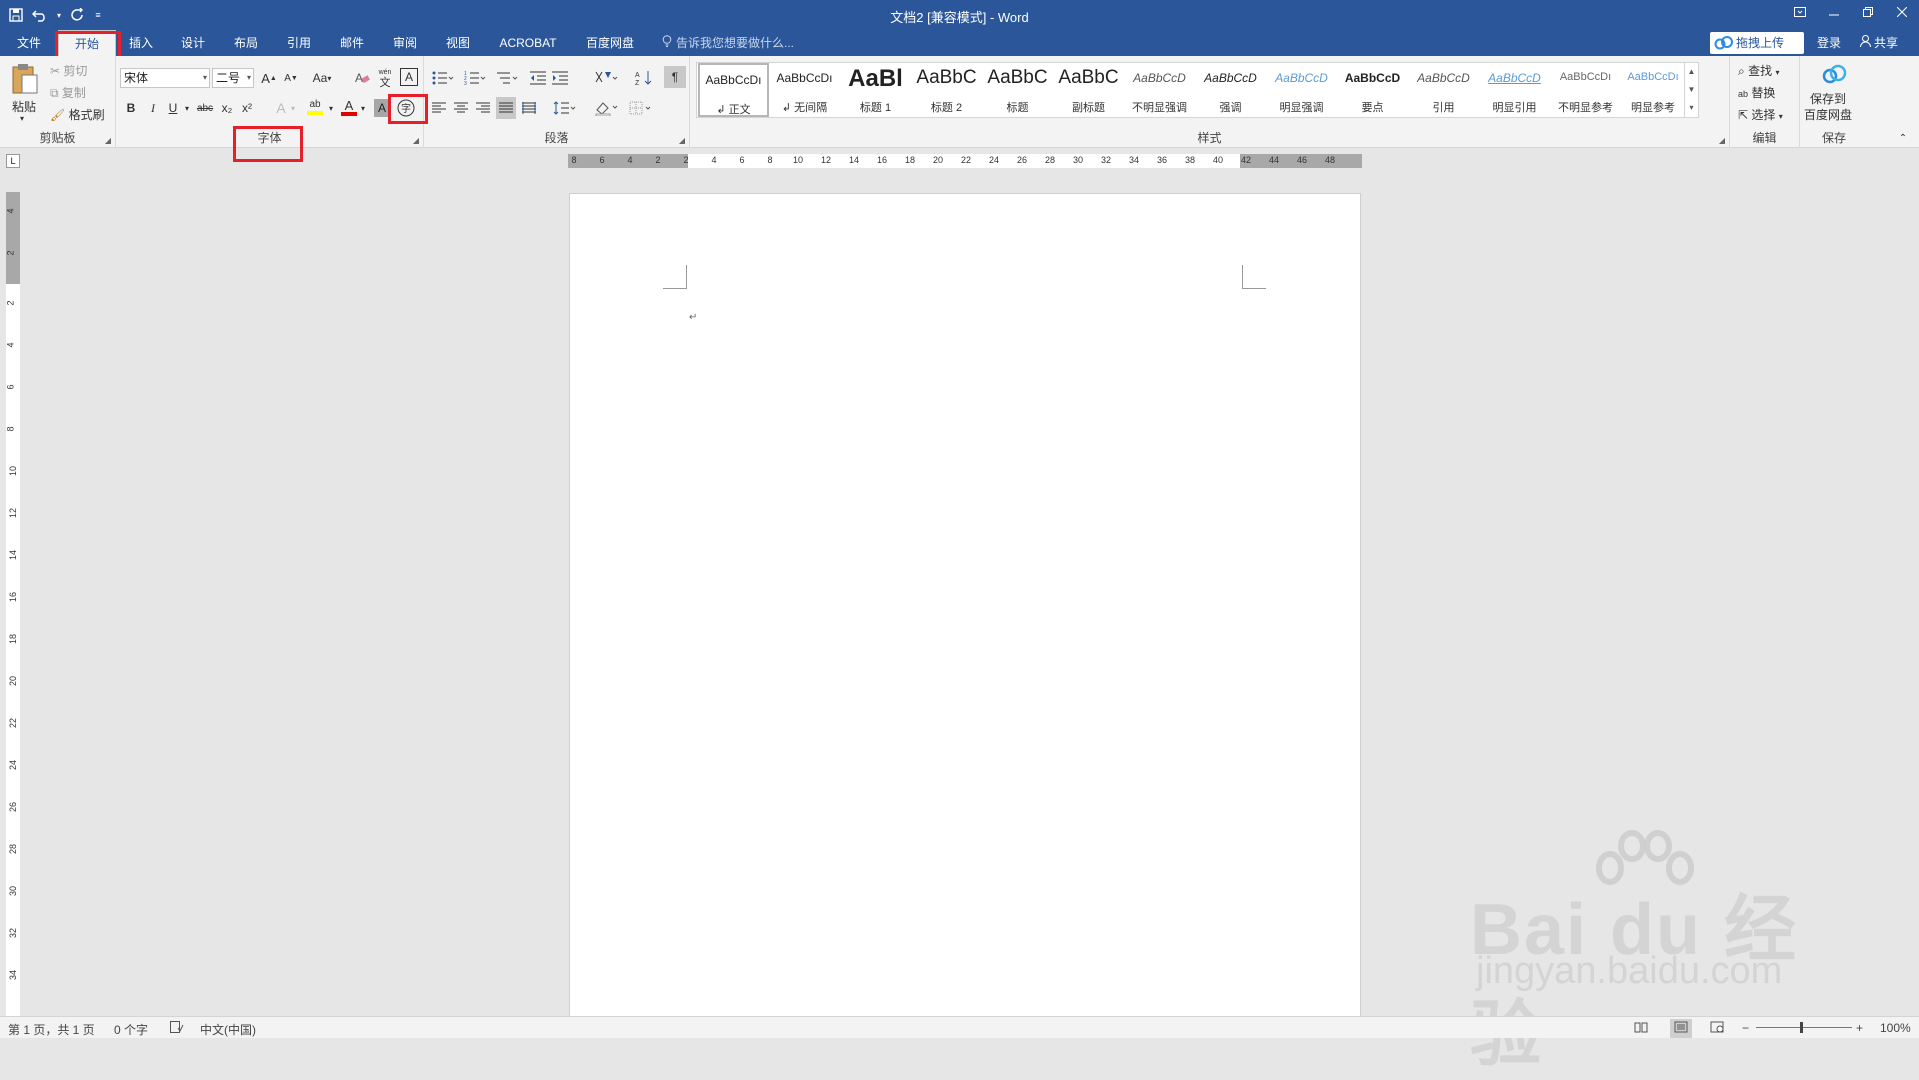 Image resolution: width=1919 pixels, height=1080 pixels. I want to click on cut-button: ✂ 剪切, so click(68, 70).